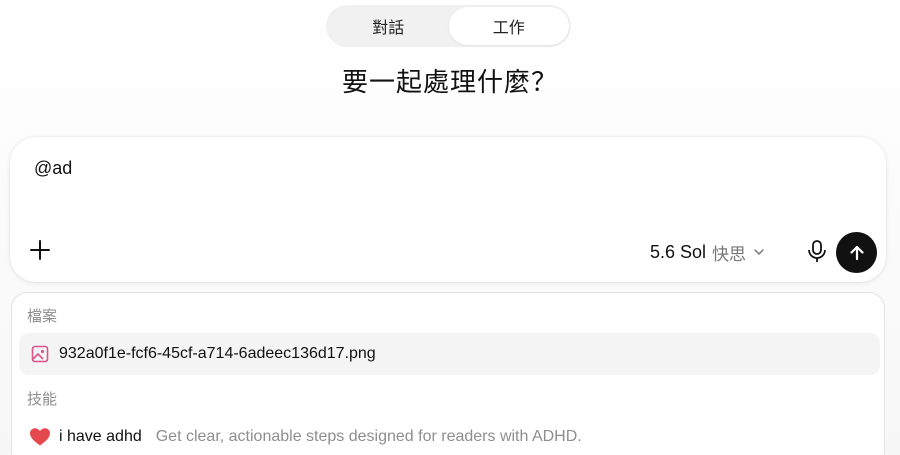 This screenshot has width=900, height=455. I want to click on tab-work: 工作, so click(508, 26).